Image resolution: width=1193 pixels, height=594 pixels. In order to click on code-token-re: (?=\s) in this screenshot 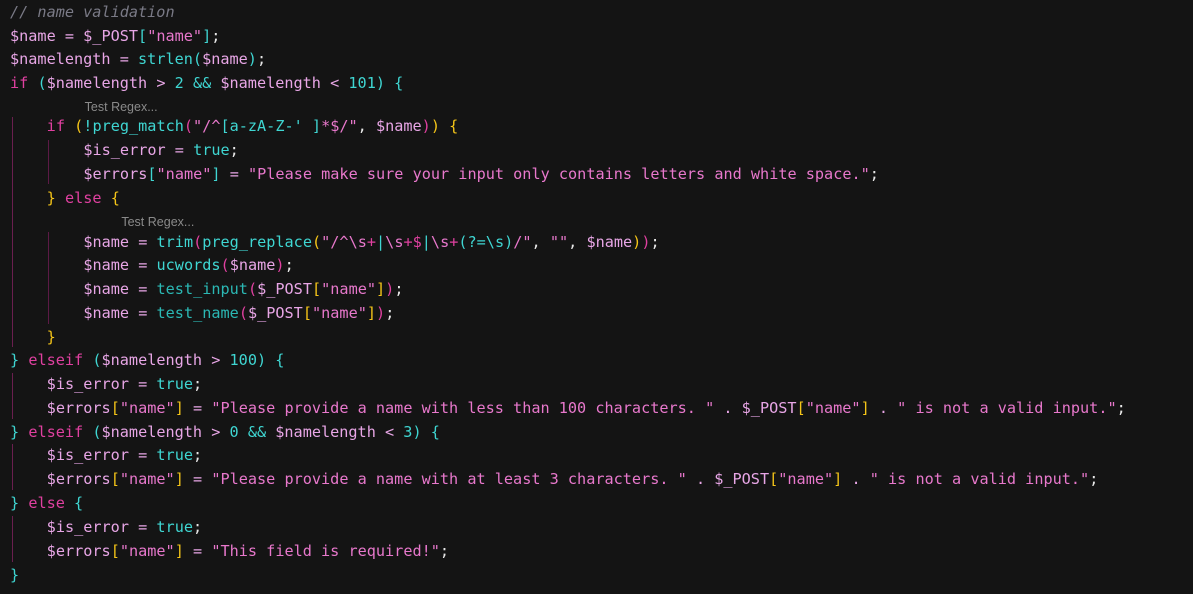, I will do `click(486, 242)`.